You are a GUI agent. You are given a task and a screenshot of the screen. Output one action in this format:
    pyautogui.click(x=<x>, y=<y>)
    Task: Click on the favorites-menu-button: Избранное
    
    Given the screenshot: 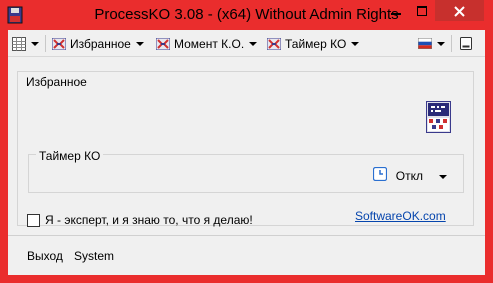 What is the action you would take?
    pyautogui.click(x=98, y=43)
    